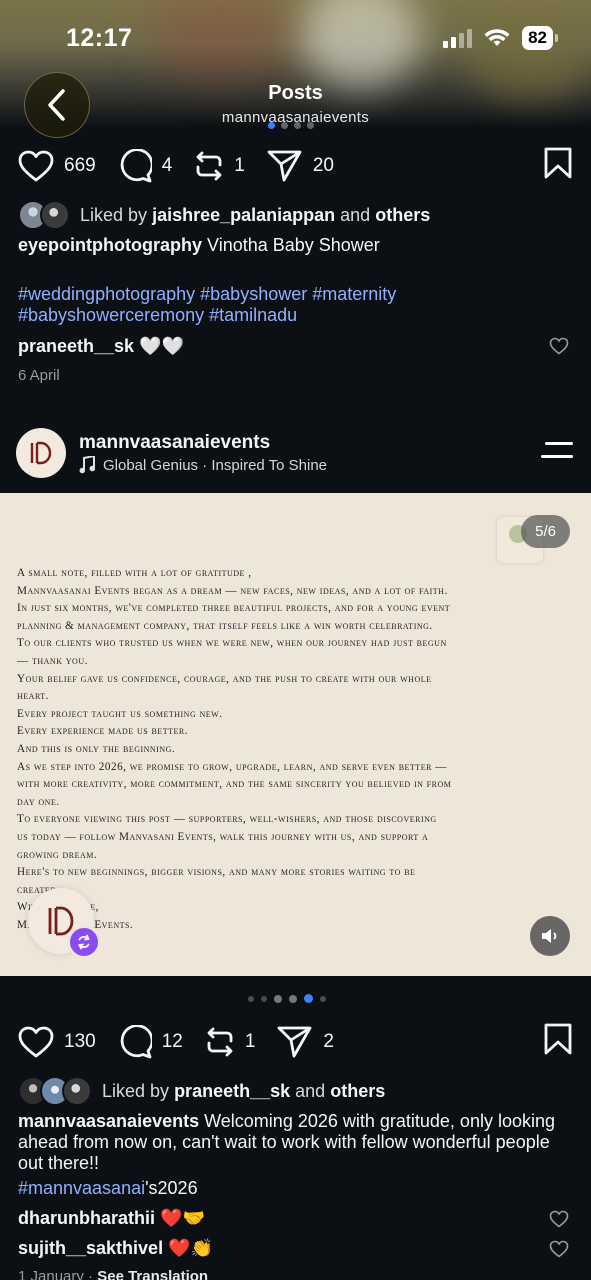  Describe the element at coordinates (557, 455) in the screenshot. I see `post2-menu-button` at that location.